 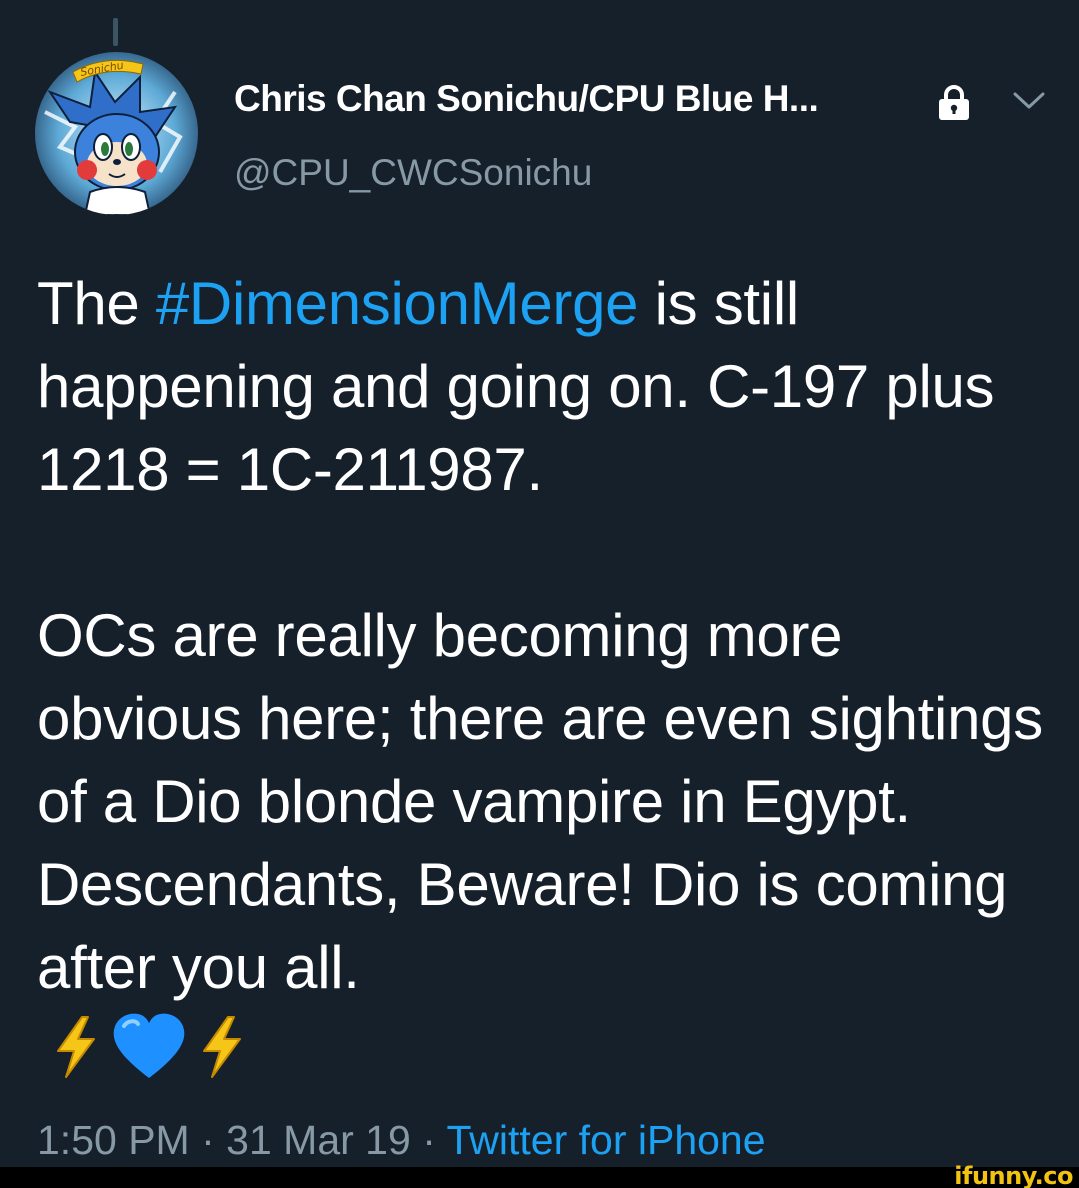 What do you see at coordinates (954, 102) in the screenshot?
I see `lock-icon` at bounding box center [954, 102].